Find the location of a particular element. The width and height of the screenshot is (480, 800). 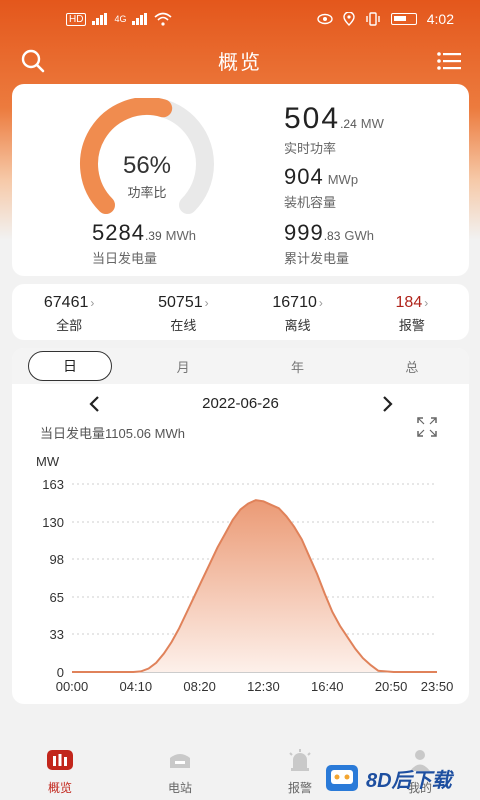

installed-capacity-metric: 904 MWp 装机容量 is located at coordinates (321, 187).